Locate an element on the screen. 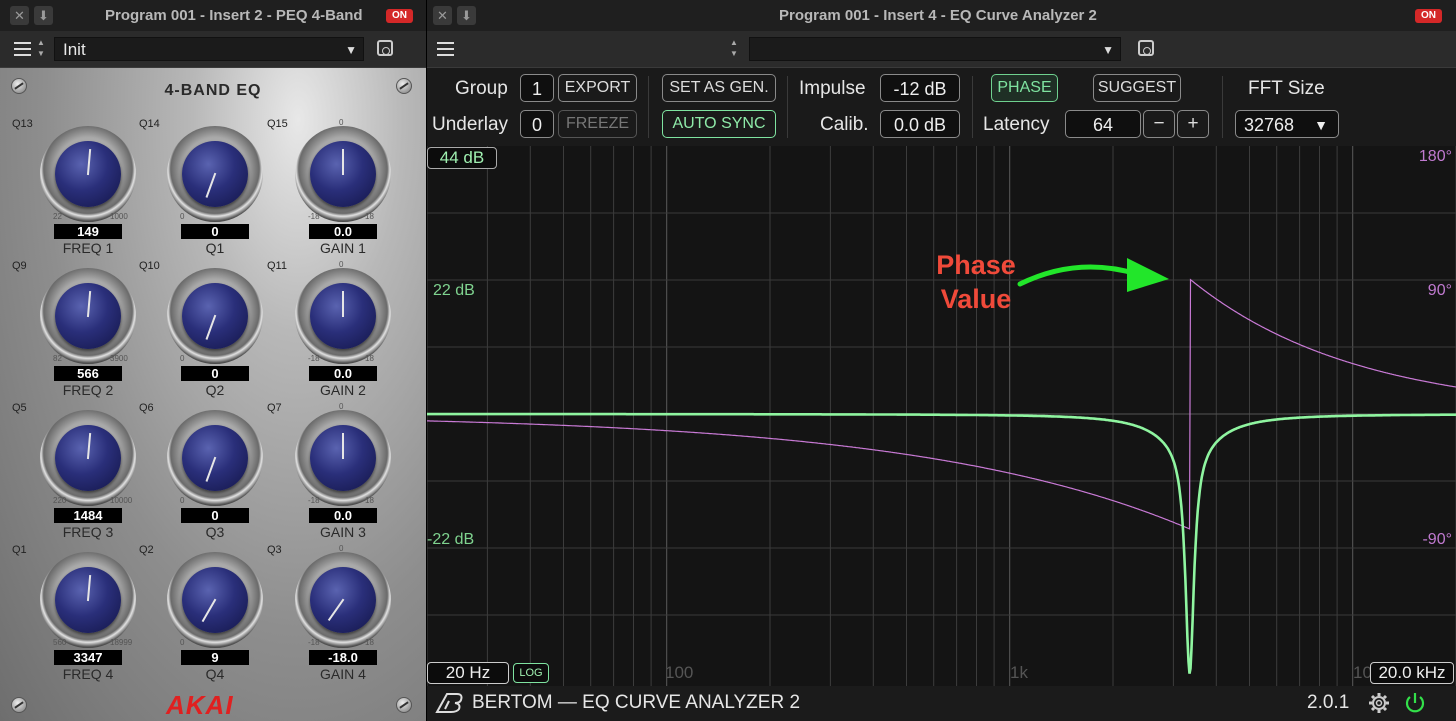  fft-size-value: 32768 is located at coordinates (1269, 125).